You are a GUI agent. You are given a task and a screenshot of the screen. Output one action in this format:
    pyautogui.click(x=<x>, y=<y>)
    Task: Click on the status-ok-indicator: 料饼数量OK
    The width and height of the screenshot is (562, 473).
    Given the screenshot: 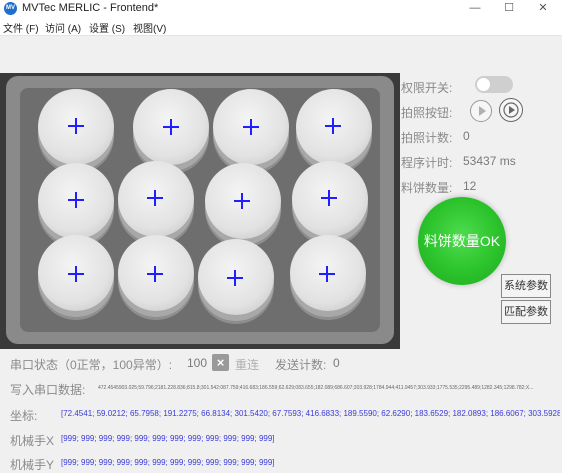 What is the action you would take?
    pyautogui.click(x=462, y=241)
    